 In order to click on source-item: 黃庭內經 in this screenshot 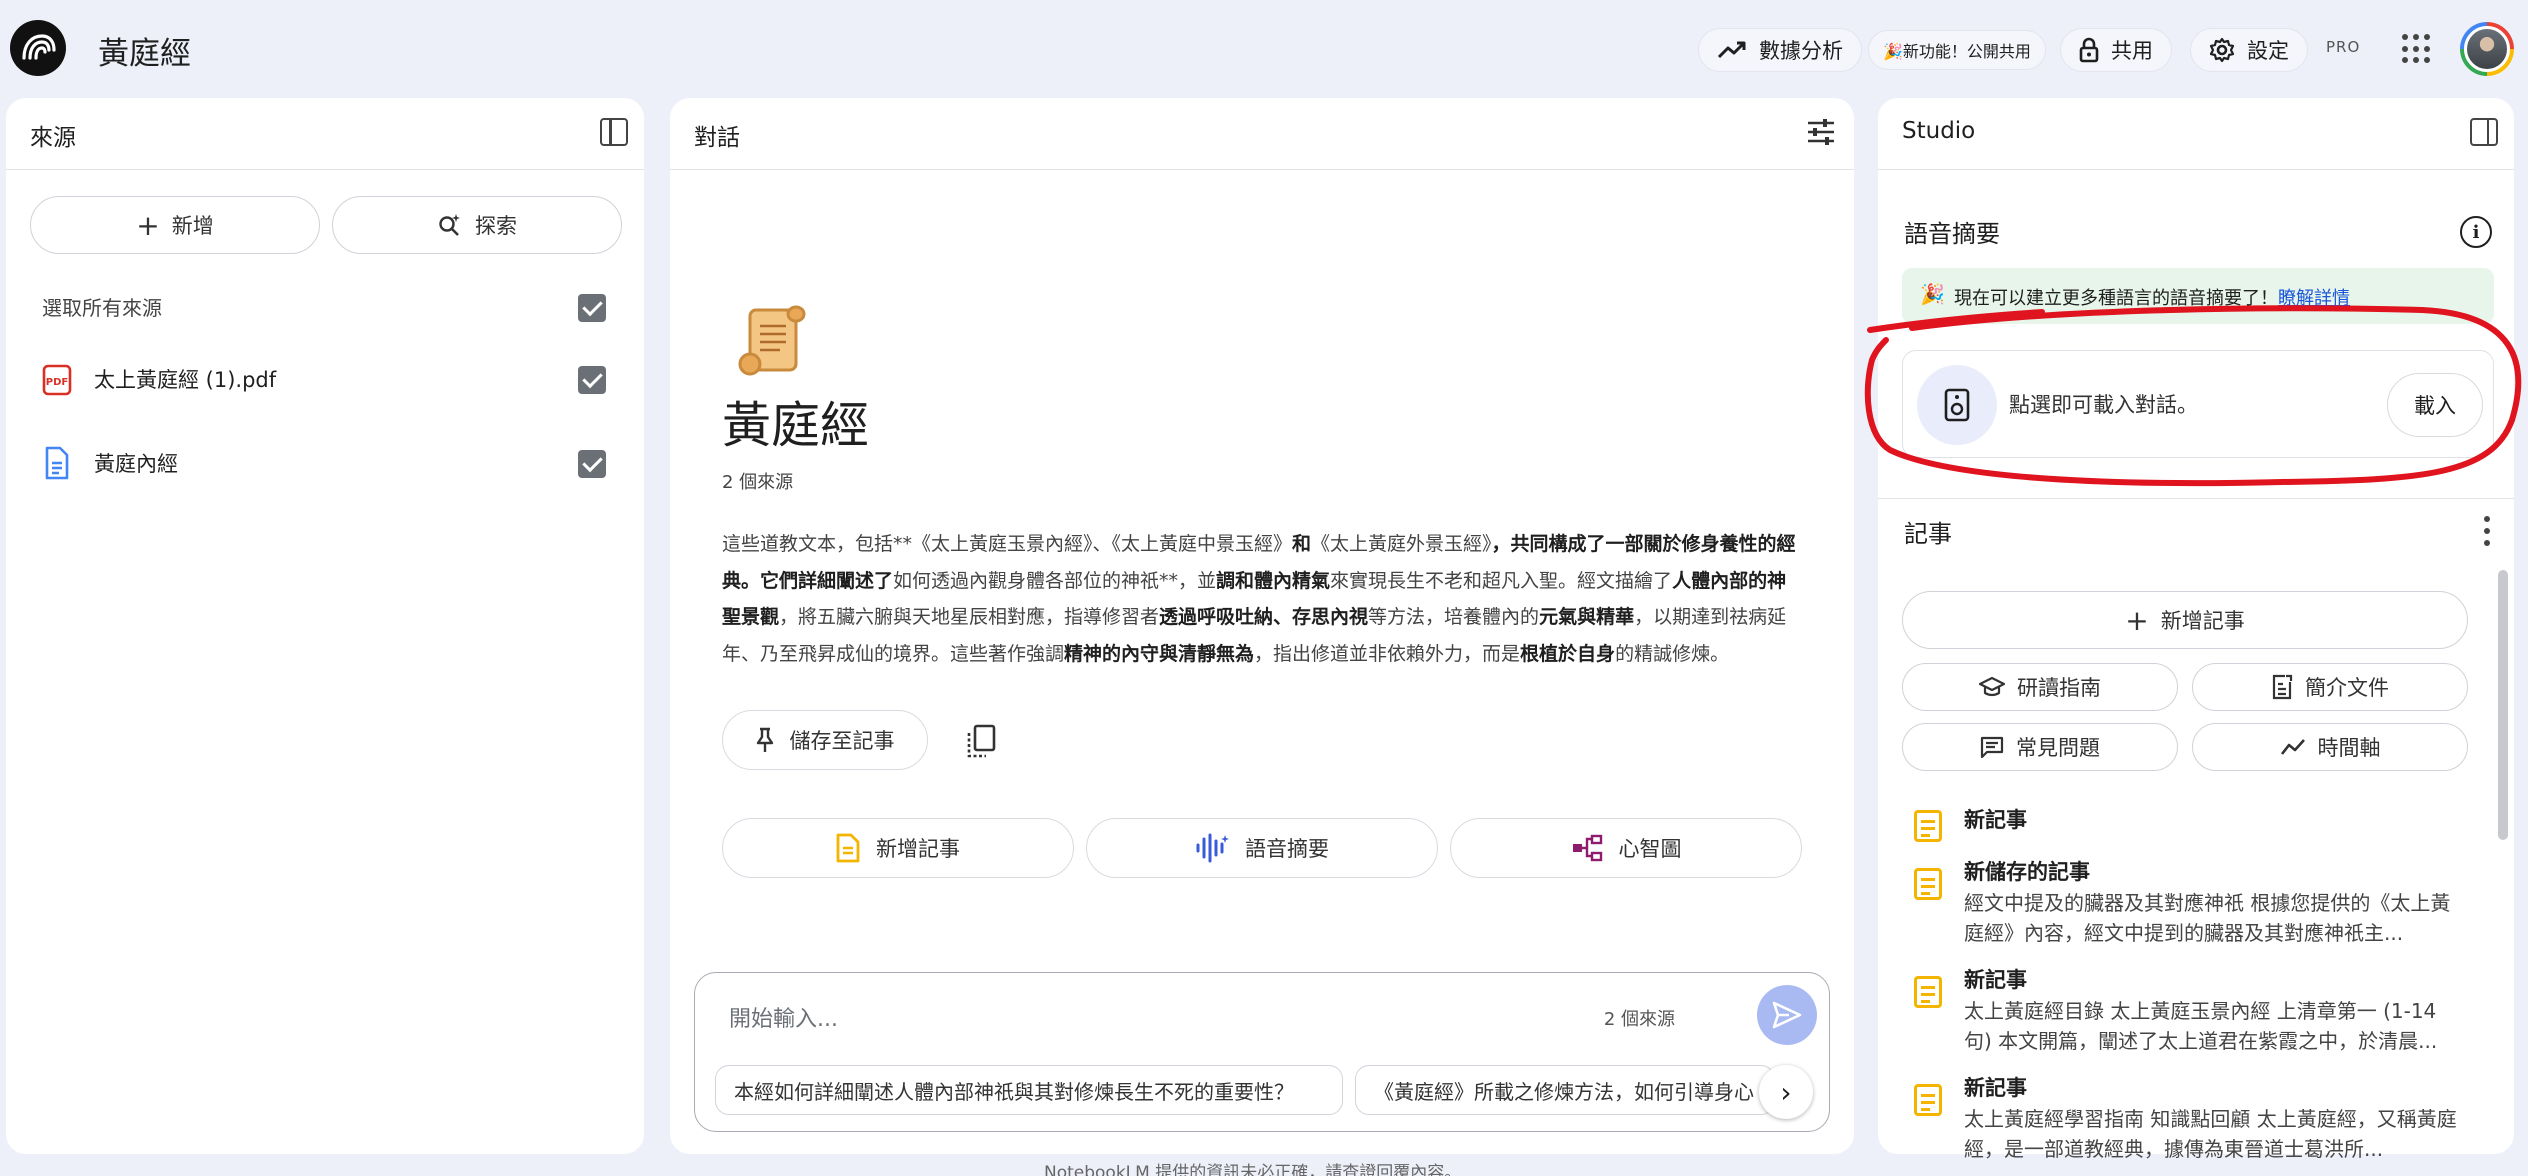, I will do `click(325, 464)`.